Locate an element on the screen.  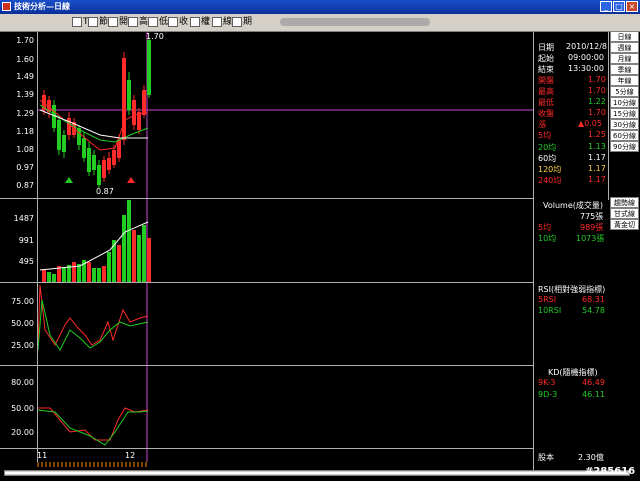
90min-button: 90分線 is located at coordinates (624, 146).